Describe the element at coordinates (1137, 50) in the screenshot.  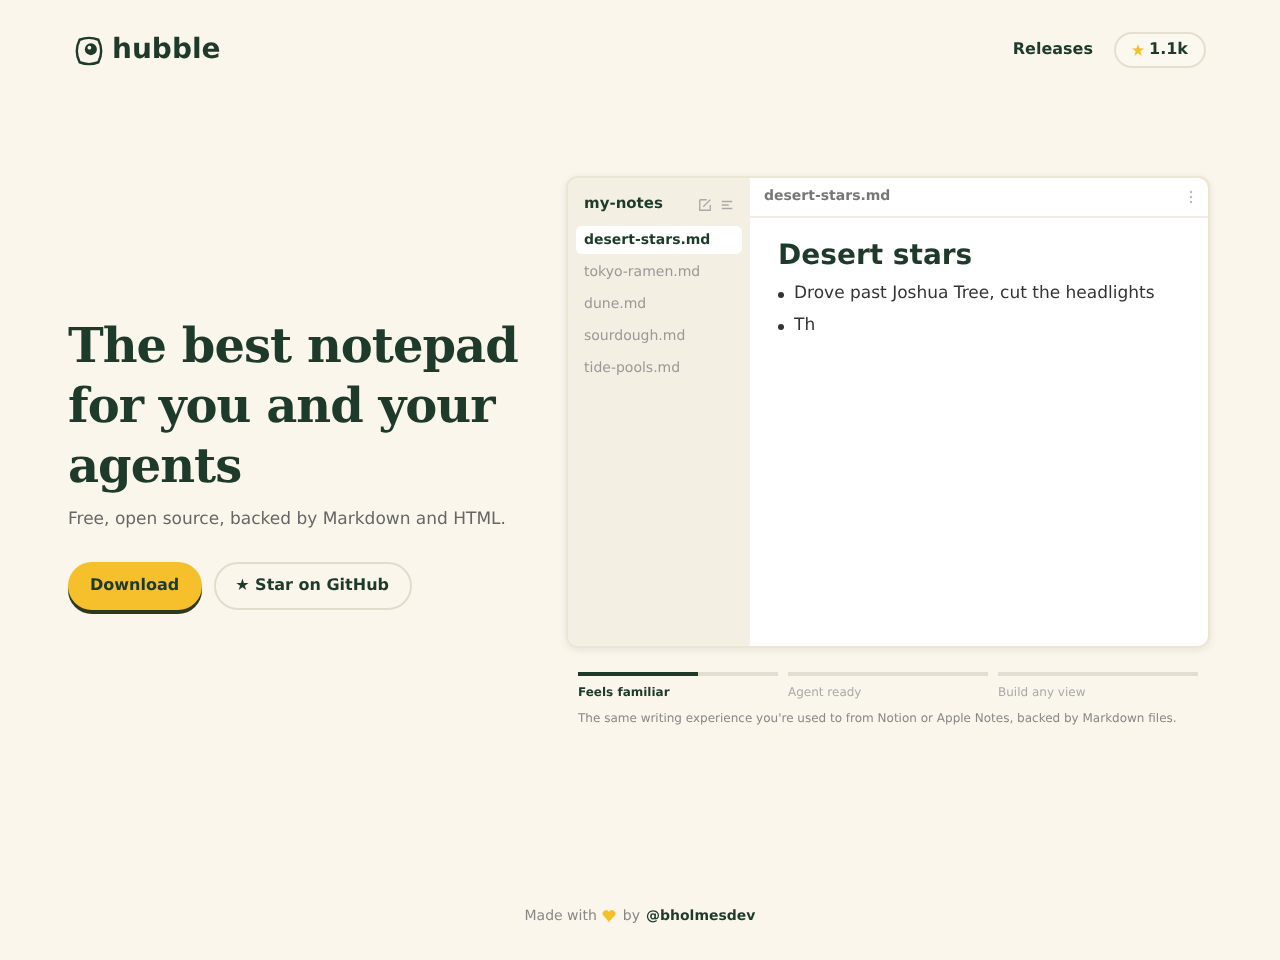
I see `star-icon` at that location.